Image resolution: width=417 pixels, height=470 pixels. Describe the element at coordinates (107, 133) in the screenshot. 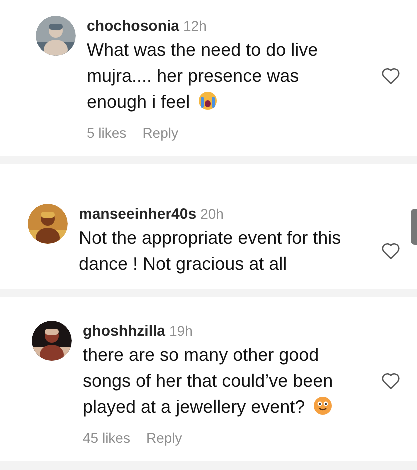

I see `likes-count: 5 likes` at that location.